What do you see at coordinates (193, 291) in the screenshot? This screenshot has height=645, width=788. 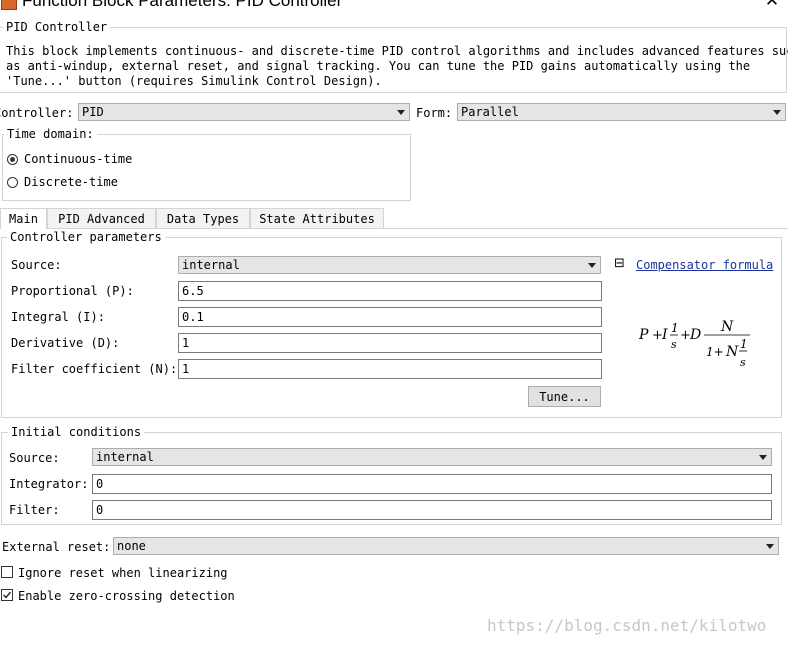 I see `proportional-value: 6.5` at bounding box center [193, 291].